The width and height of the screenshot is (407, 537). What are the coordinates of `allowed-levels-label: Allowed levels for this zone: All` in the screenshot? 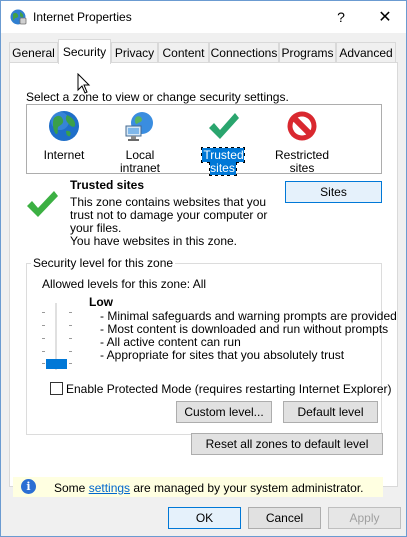 It's located at (124, 284).